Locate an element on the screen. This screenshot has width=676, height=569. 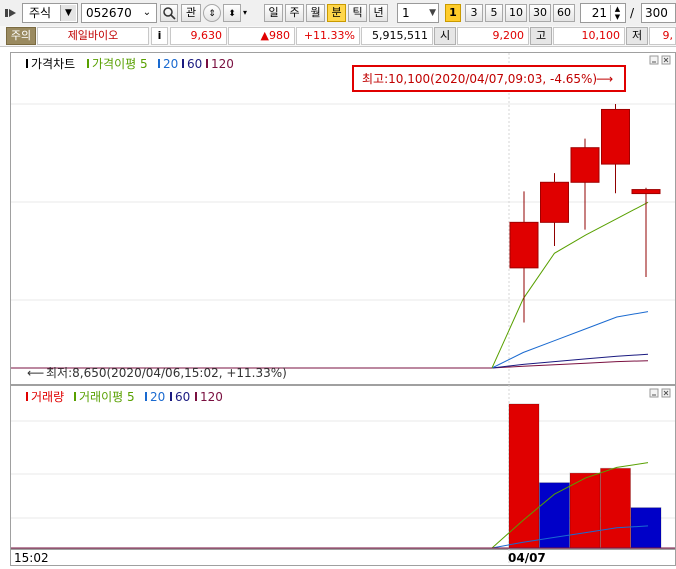
count-stepper-value: 21 is located at coordinates (599, 13).